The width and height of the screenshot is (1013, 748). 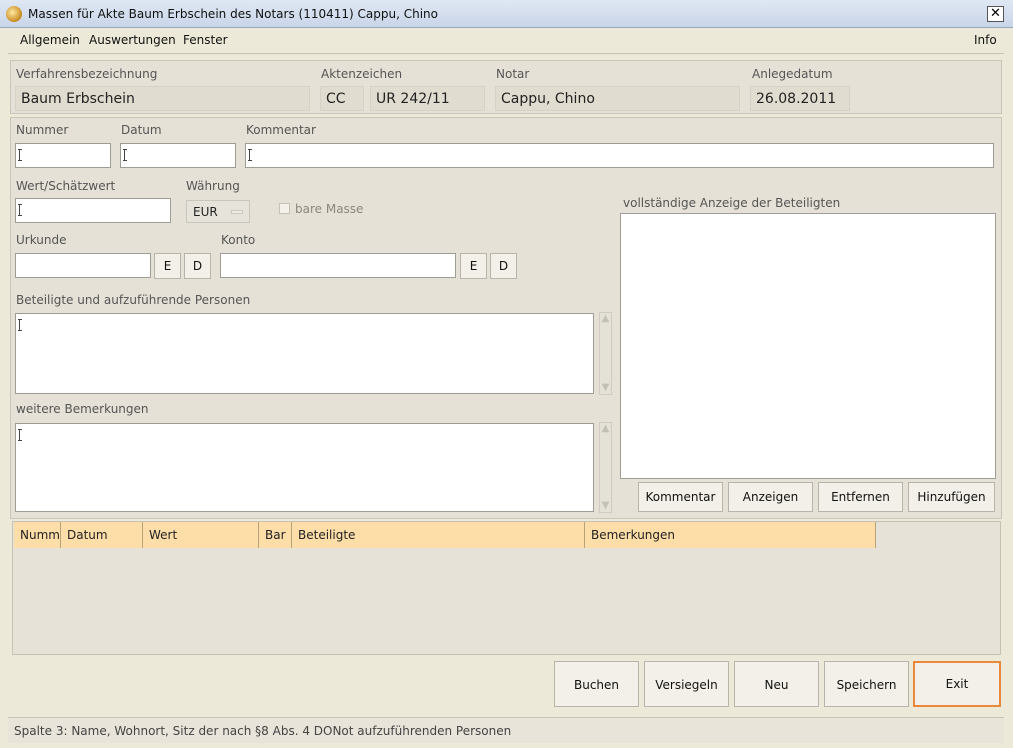 I want to click on urkunde-label: Urkunde, so click(x=41, y=240).